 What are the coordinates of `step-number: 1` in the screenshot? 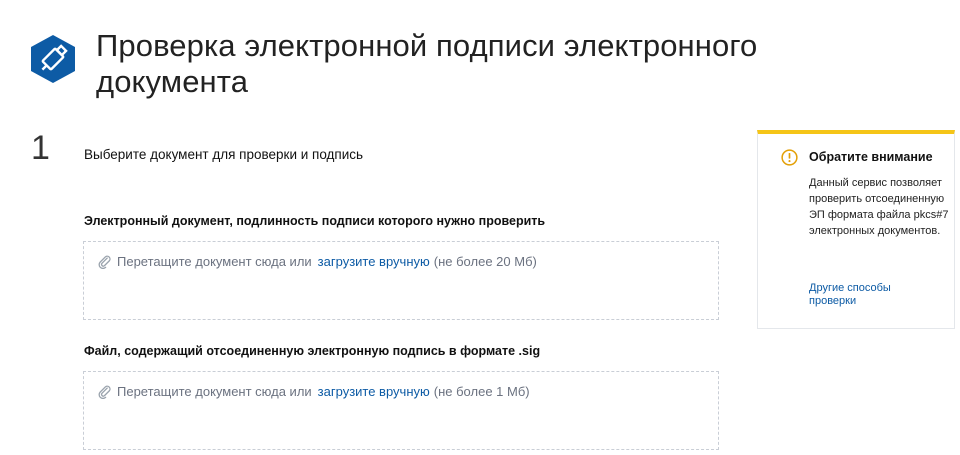 It's located at (40, 148).